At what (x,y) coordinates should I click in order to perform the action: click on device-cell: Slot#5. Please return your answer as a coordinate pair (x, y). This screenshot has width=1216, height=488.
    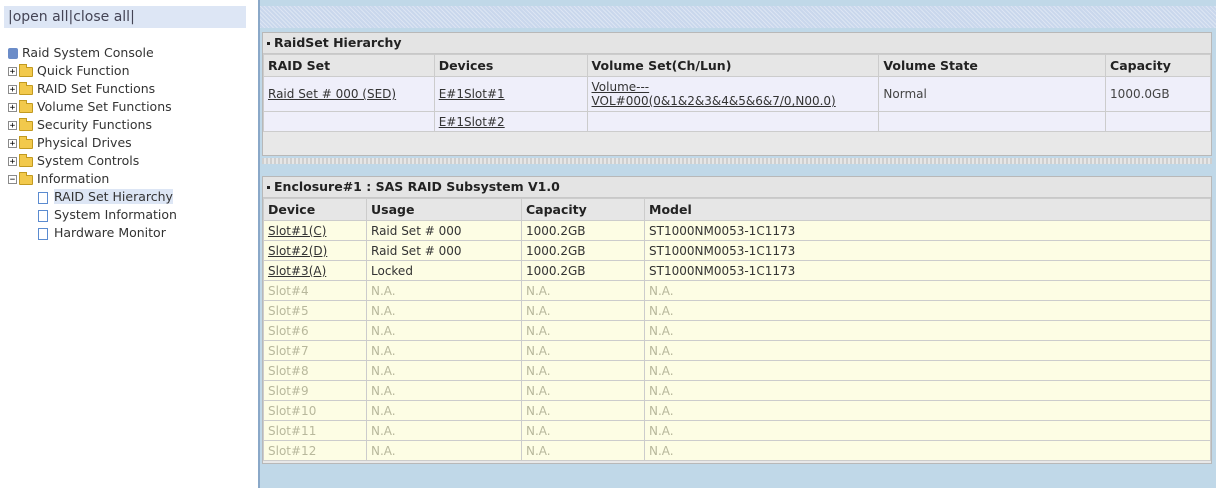
    Looking at the image, I should click on (315, 310).